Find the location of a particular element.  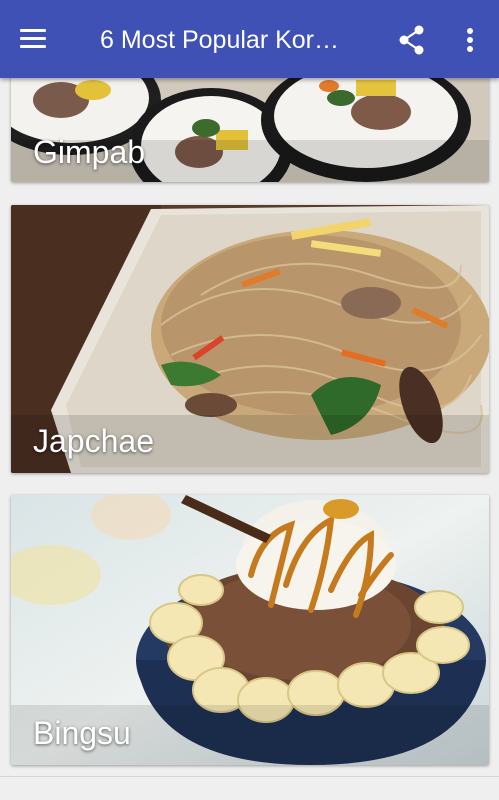

share-icon is located at coordinates (412, 40).